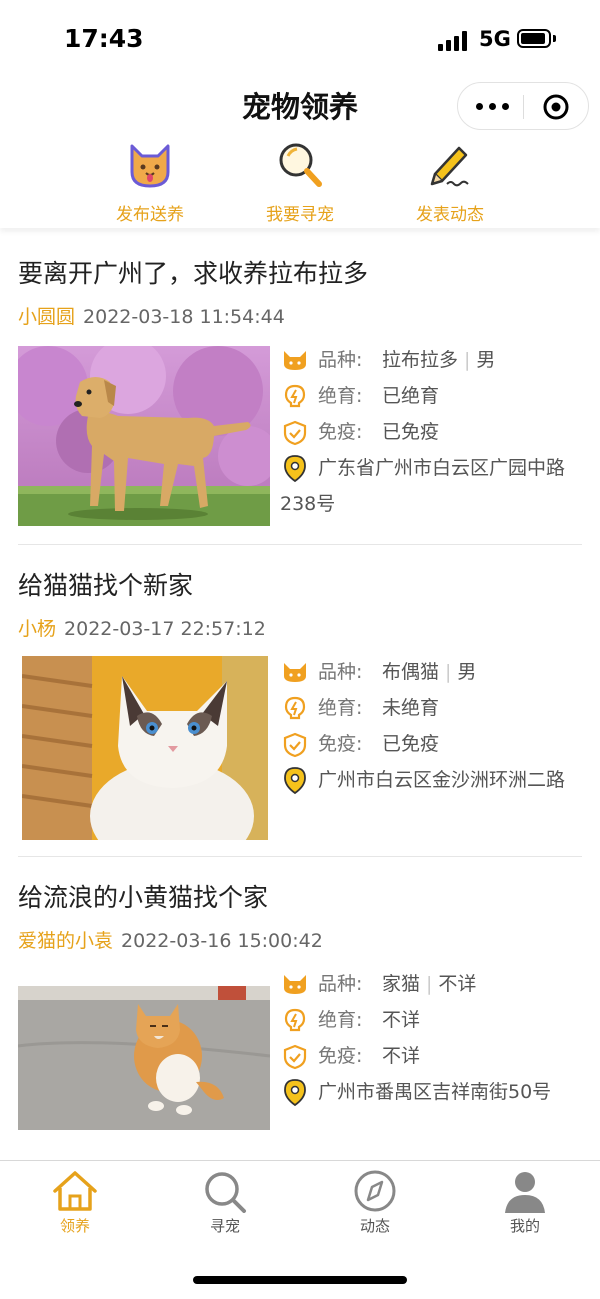 The height and width of the screenshot is (1299, 600). Describe the element at coordinates (75, 1191) in the screenshot. I see `home-icon` at that location.